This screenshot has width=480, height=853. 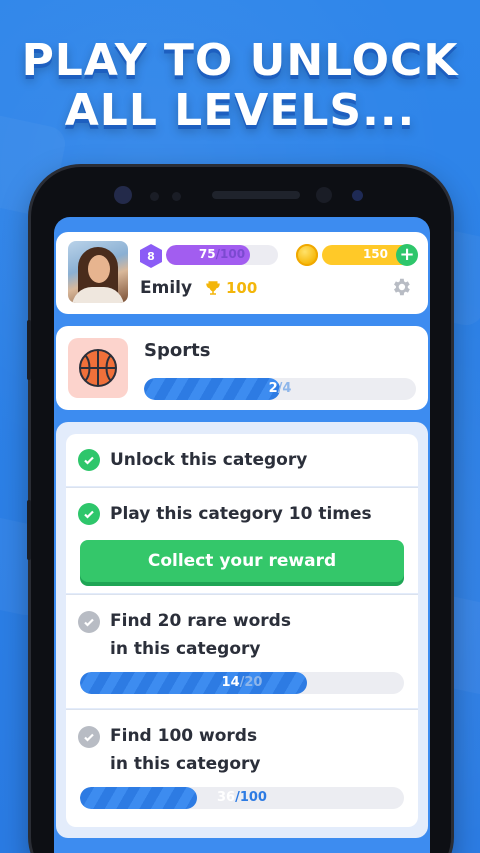 What do you see at coordinates (226, 797) in the screenshot?
I see `task-progress-current: 36` at bounding box center [226, 797].